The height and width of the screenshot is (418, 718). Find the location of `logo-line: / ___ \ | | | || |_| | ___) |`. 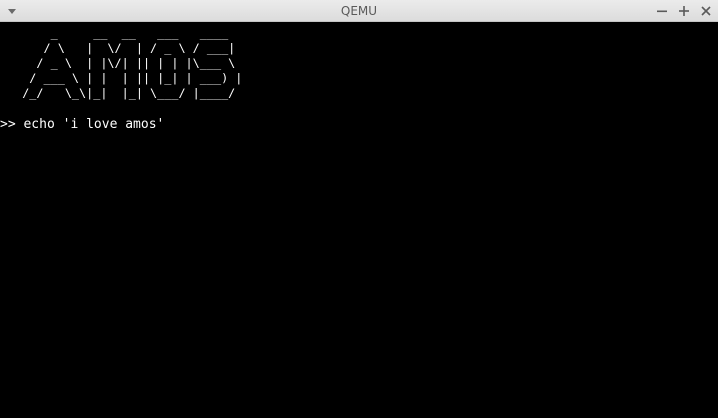

logo-line: / ___ \ | | | || |_| | ___) | is located at coordinates (125, 78).